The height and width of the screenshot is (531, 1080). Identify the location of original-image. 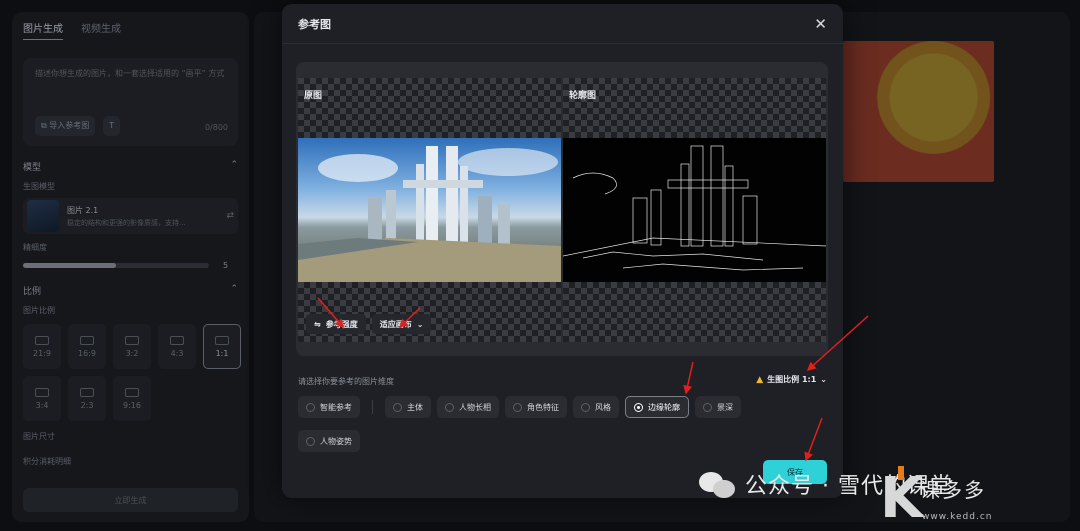
(429, 210).